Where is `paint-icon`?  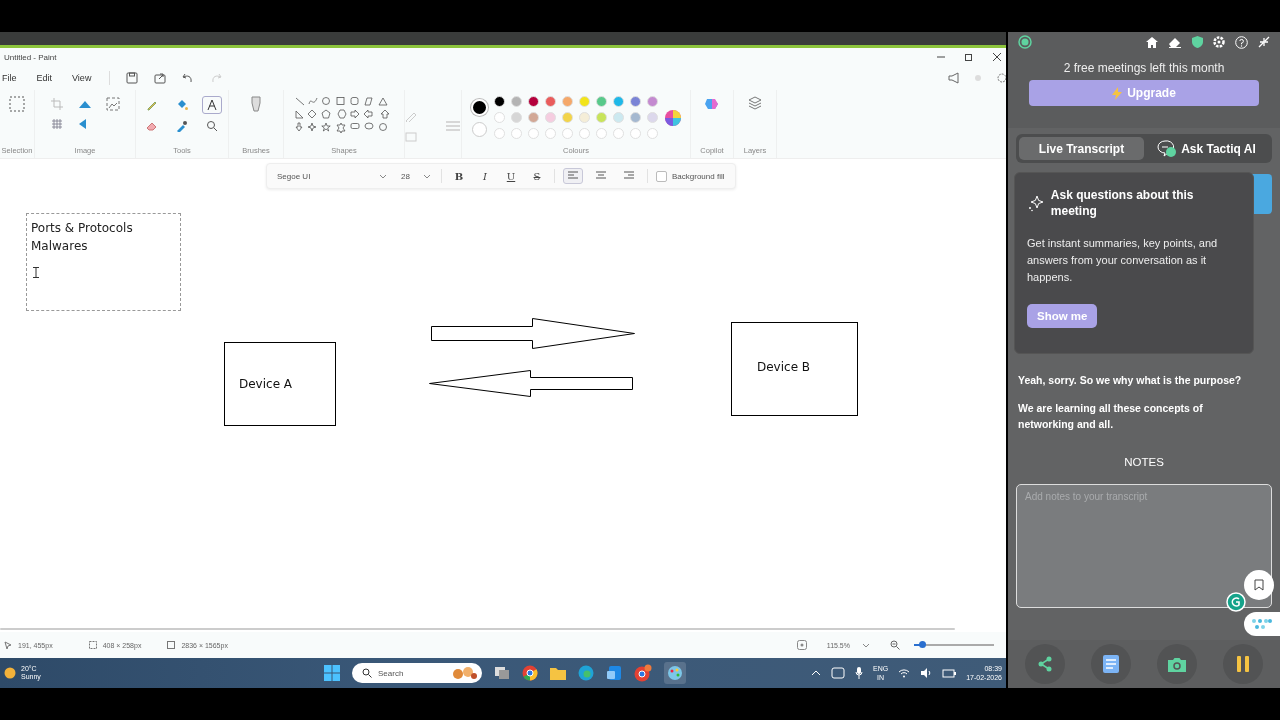 paint-icon is located at coordinates (675, 673).